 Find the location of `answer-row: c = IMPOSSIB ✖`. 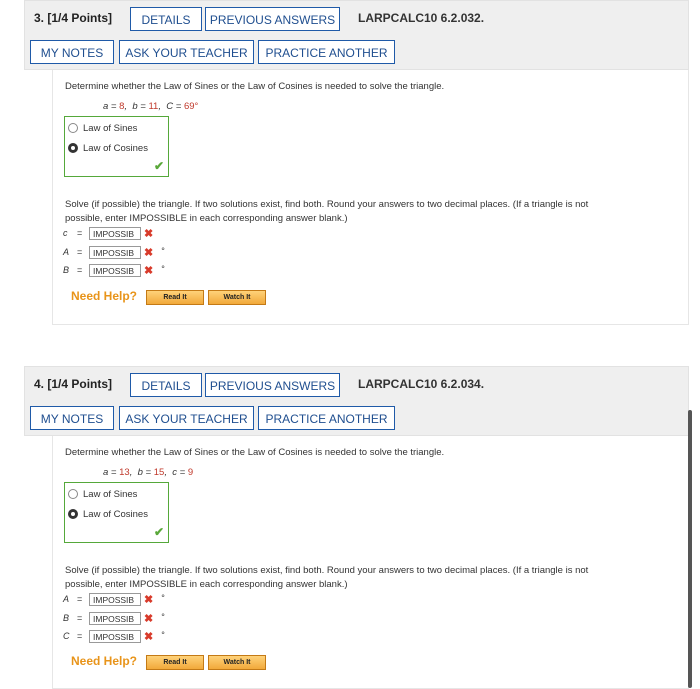

answer-row: c = IMPOSSIB ✖ is located at coordinates (108, 233).